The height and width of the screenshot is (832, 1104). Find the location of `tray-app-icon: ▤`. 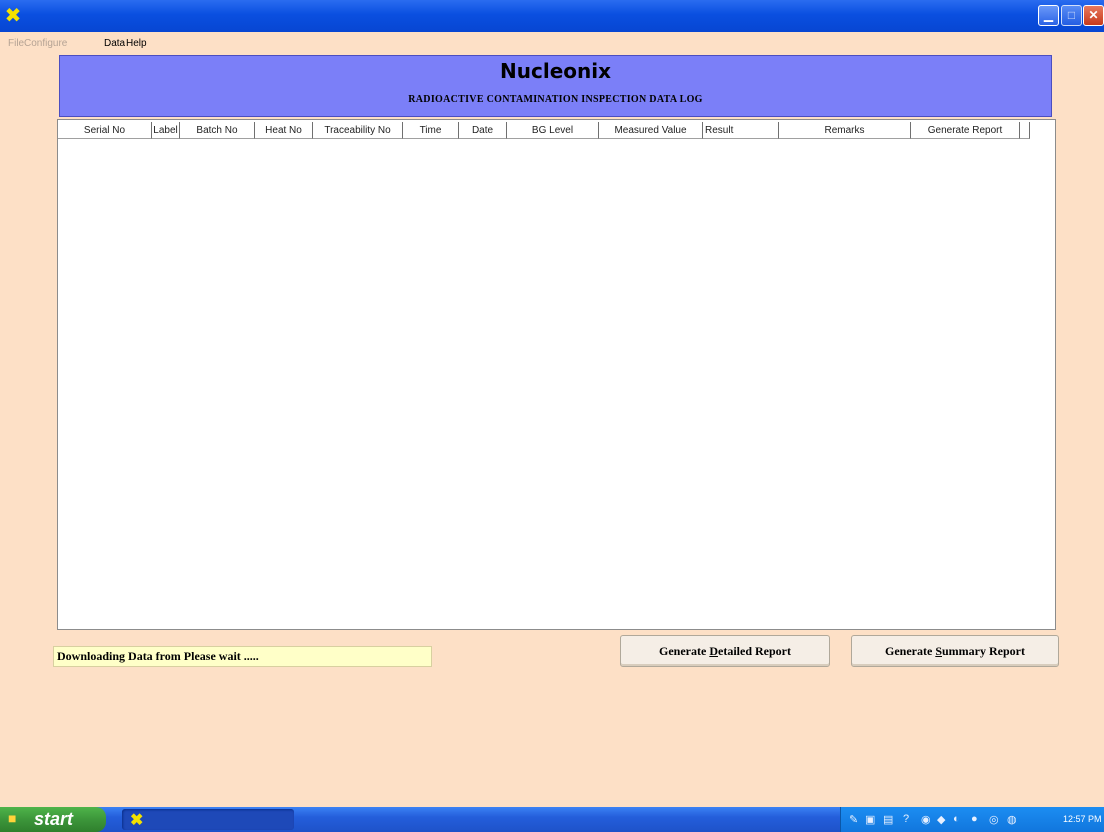

tray-app-icon: ▤ is located at coordinates (888, 819).